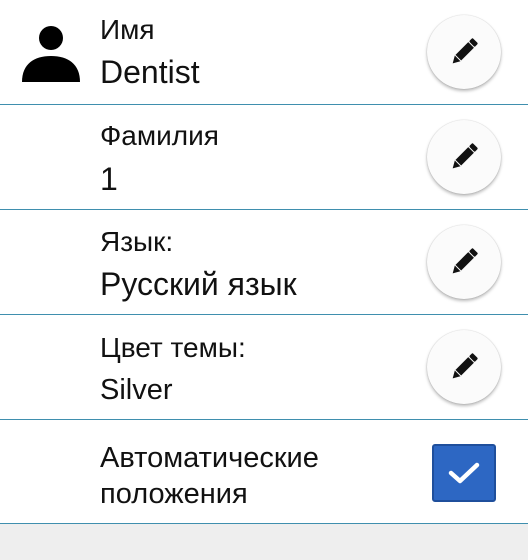 The width and height of the screenshot is (528, 560). I want to click on edit-language-button, so click(464, 262).